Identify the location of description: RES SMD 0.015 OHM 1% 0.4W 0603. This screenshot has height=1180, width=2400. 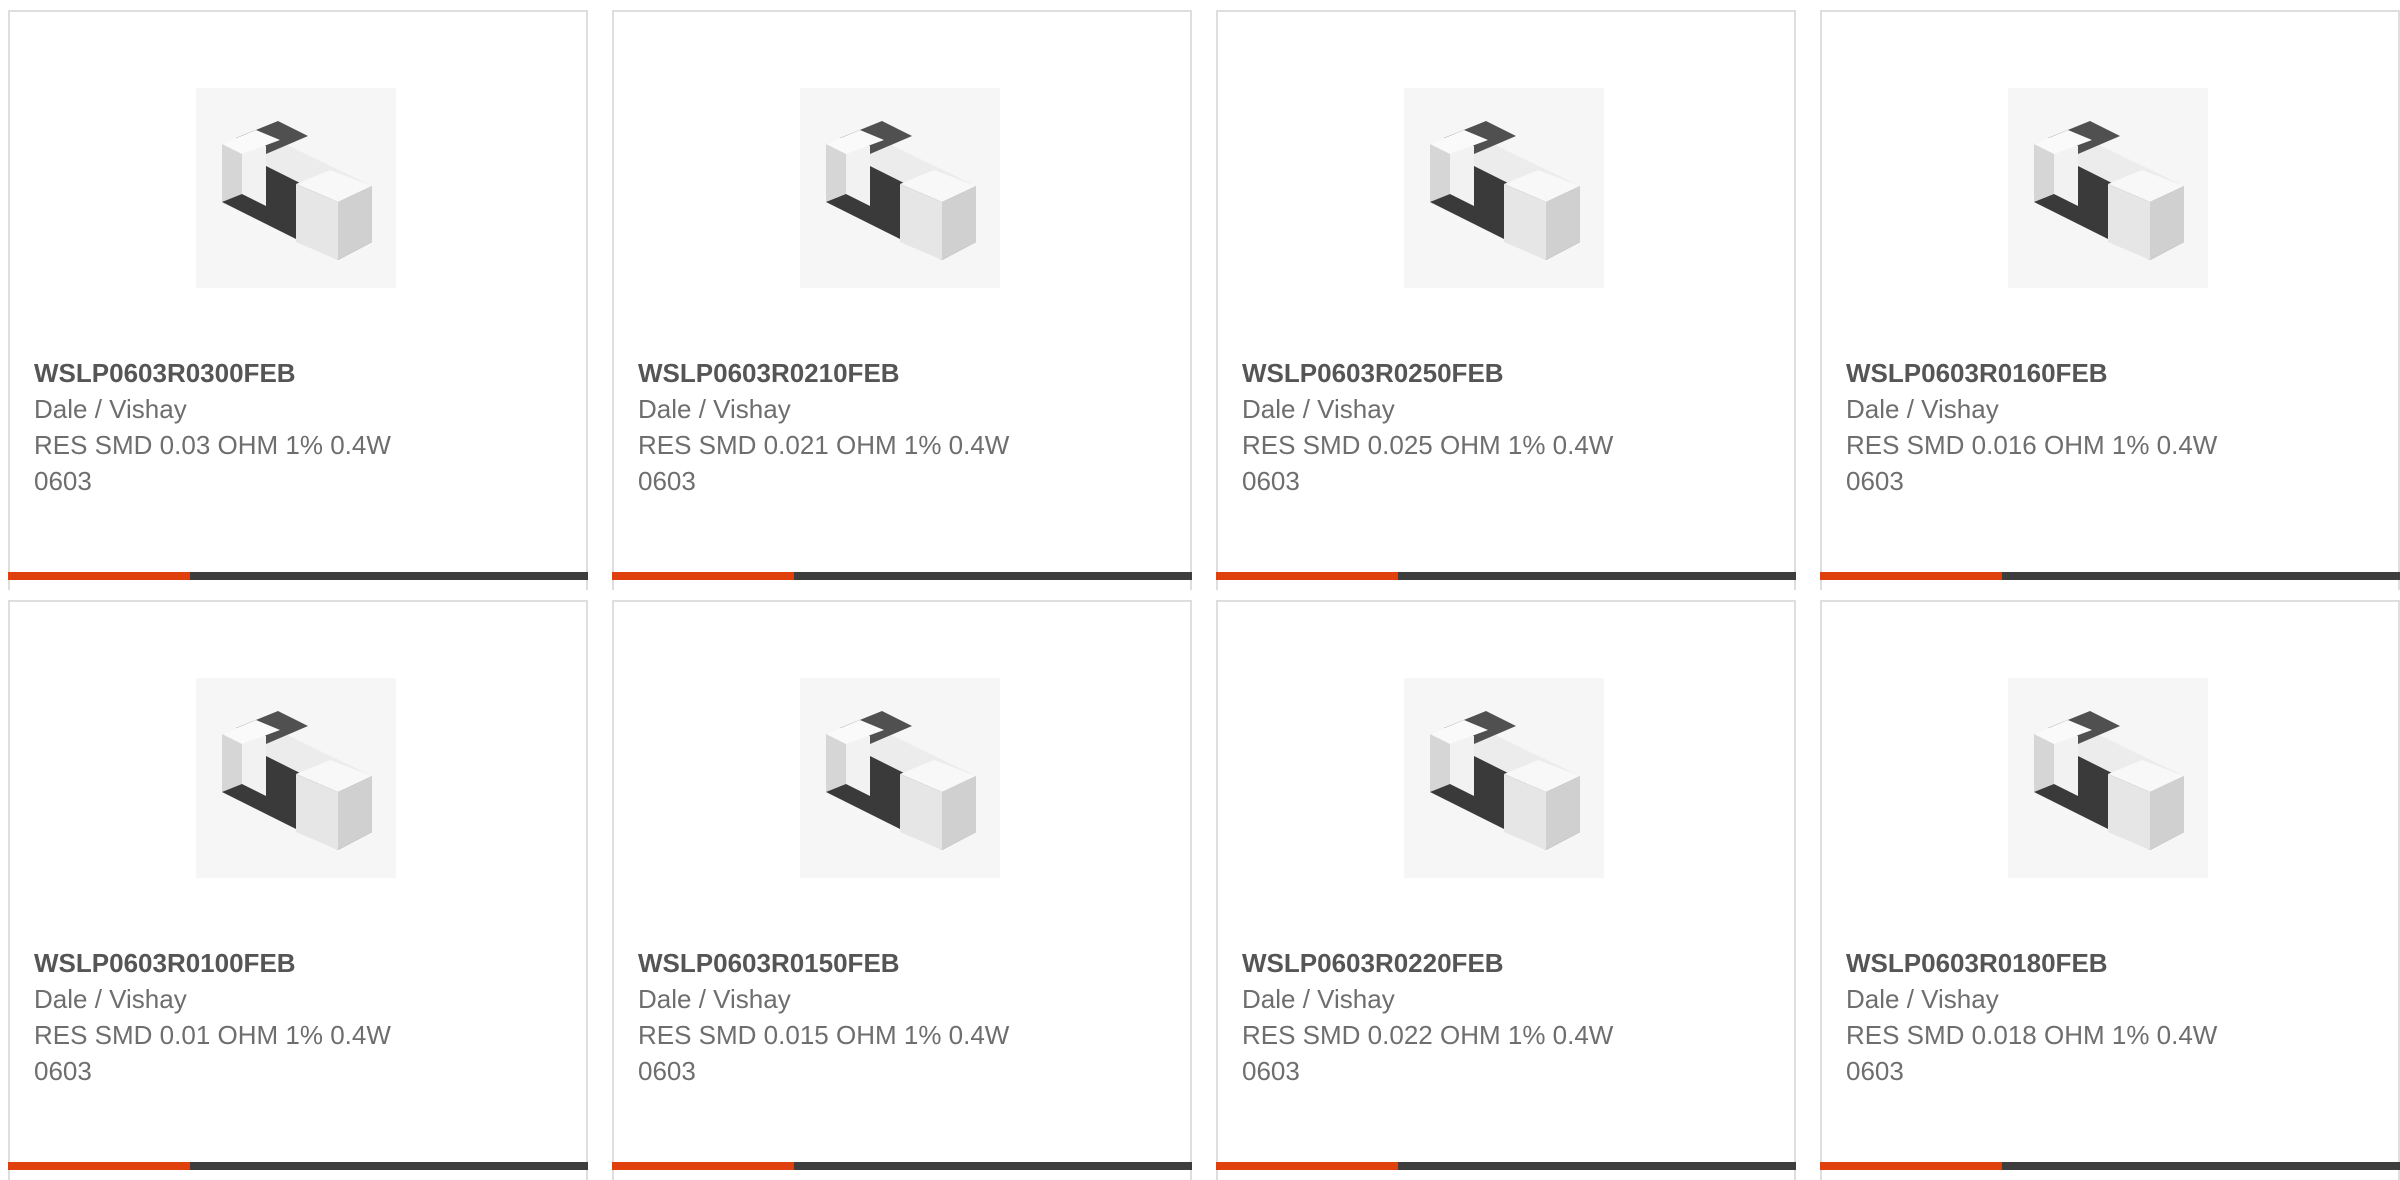
(824, 1053).